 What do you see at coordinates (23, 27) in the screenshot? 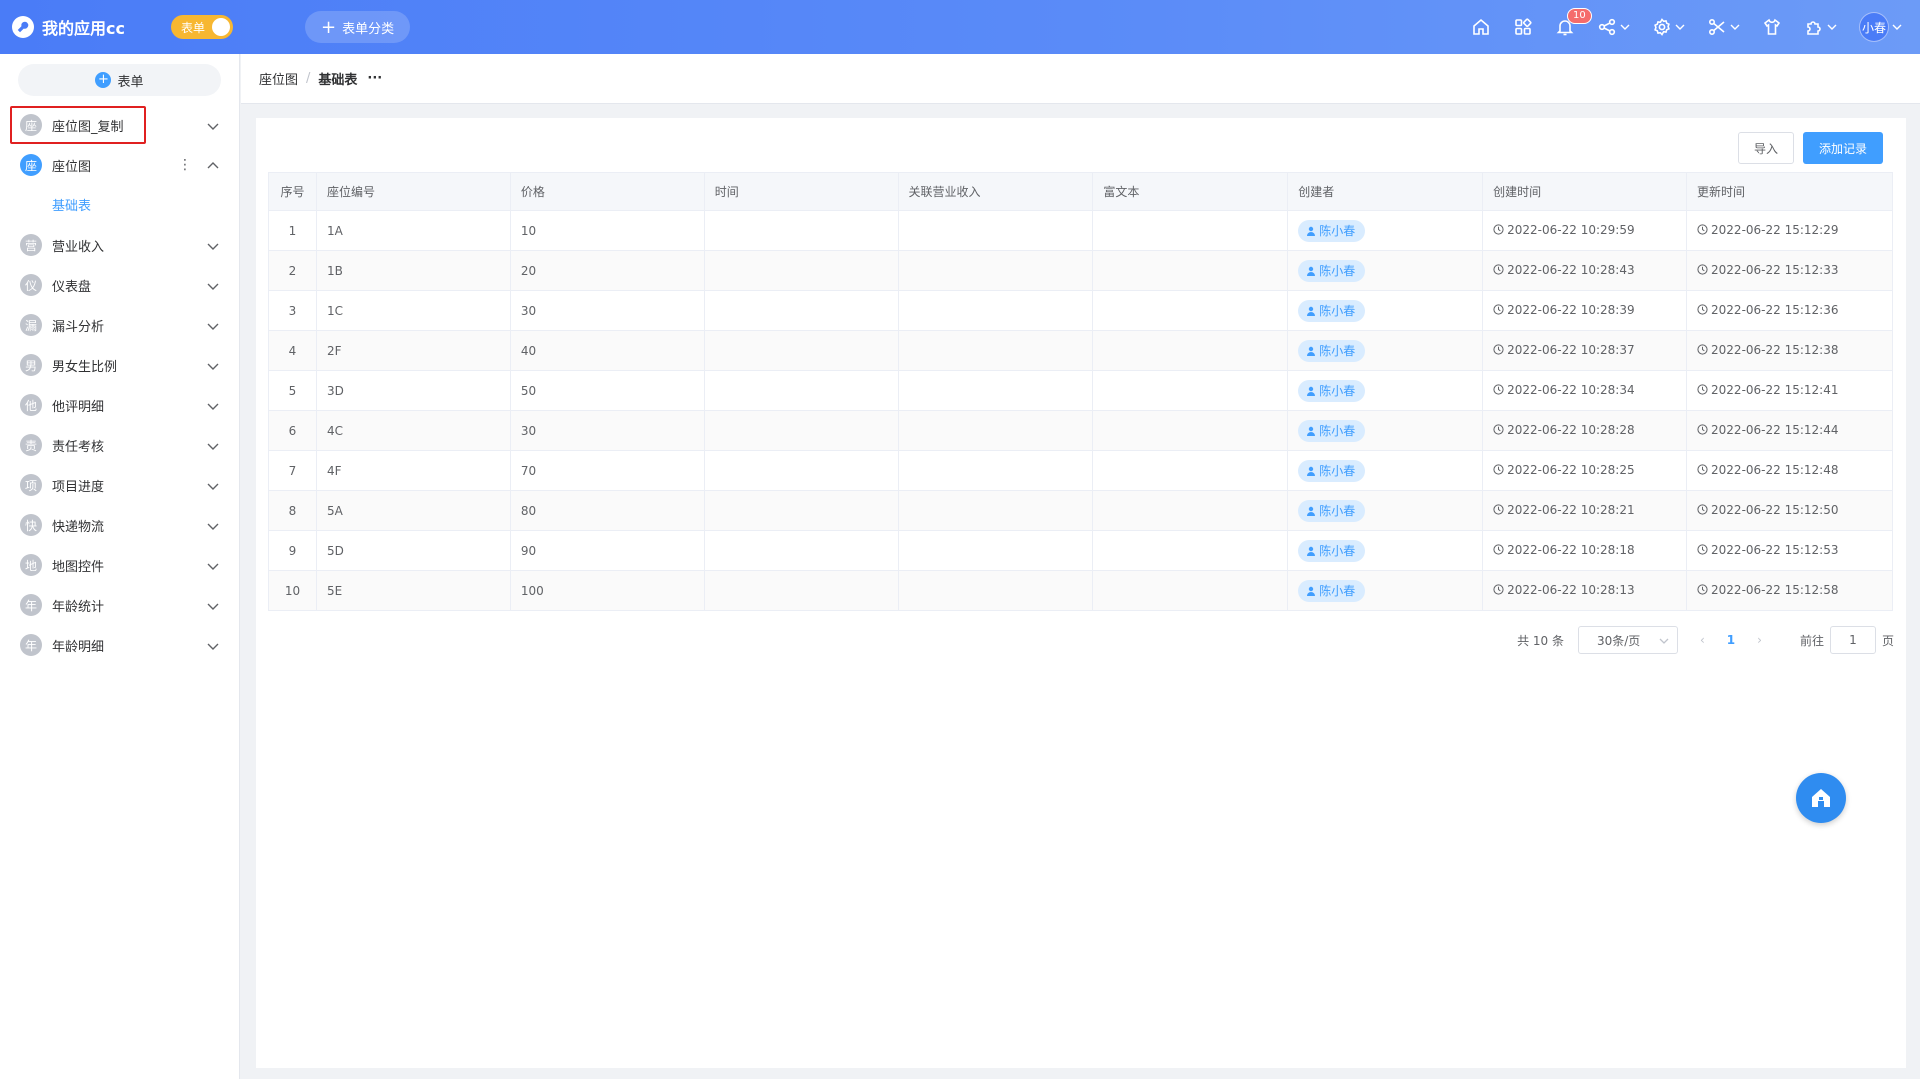
I see `wrench-icon` at bounding box center [23, 27].